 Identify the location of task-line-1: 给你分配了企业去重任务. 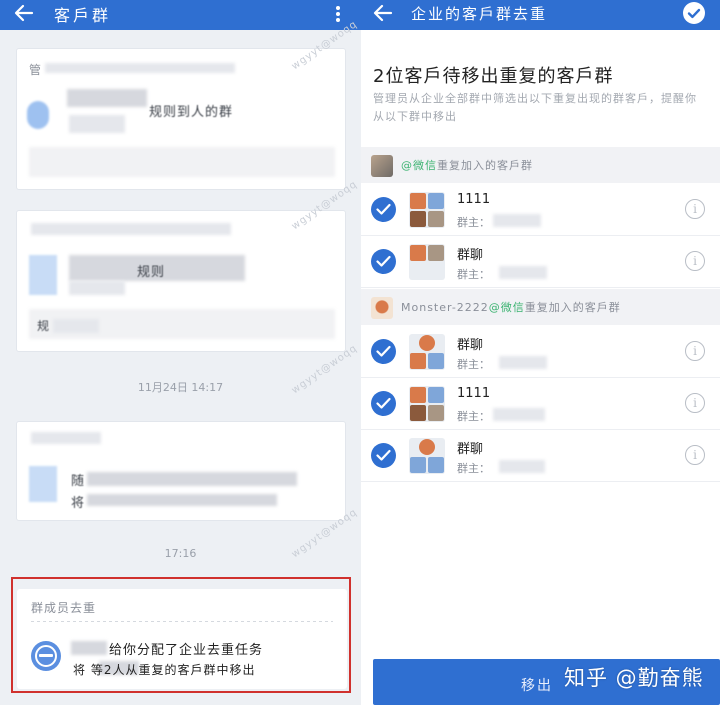
(186, 650).